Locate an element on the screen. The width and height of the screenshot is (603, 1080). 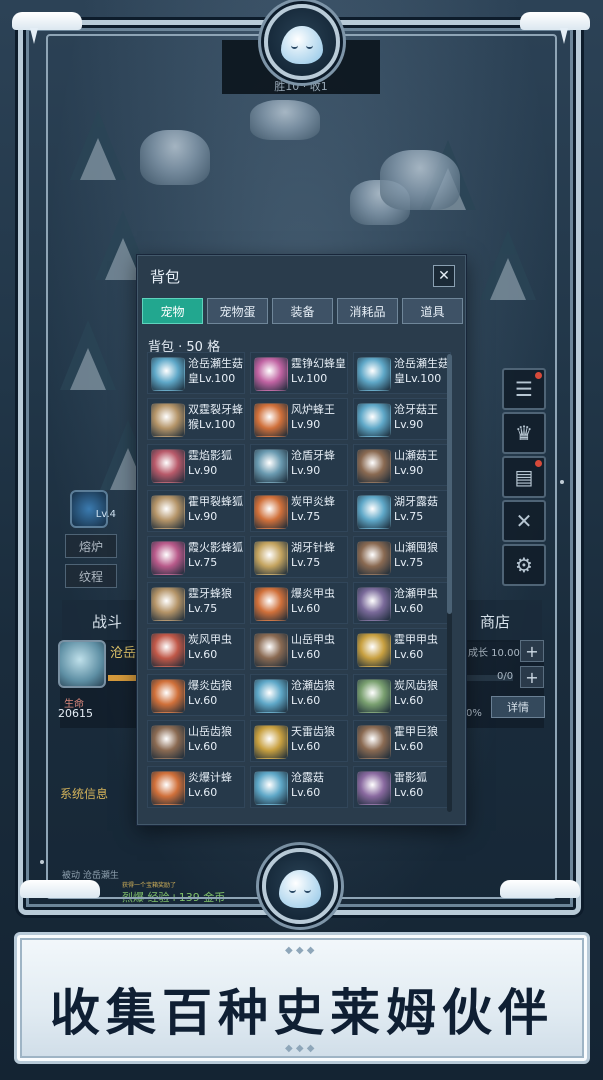
pet-slot: 沧瀬甲虫 Lv.60 is located at coordinates (402, 603).